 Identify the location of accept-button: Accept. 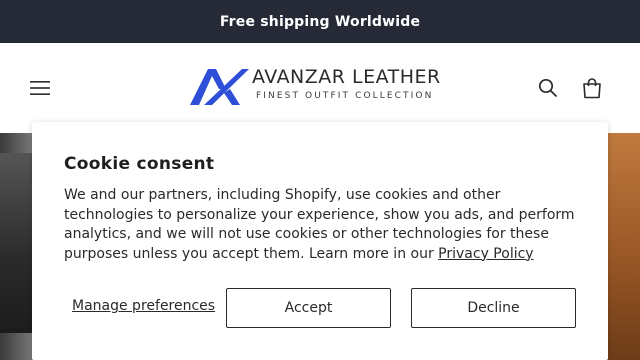
(308, 308).